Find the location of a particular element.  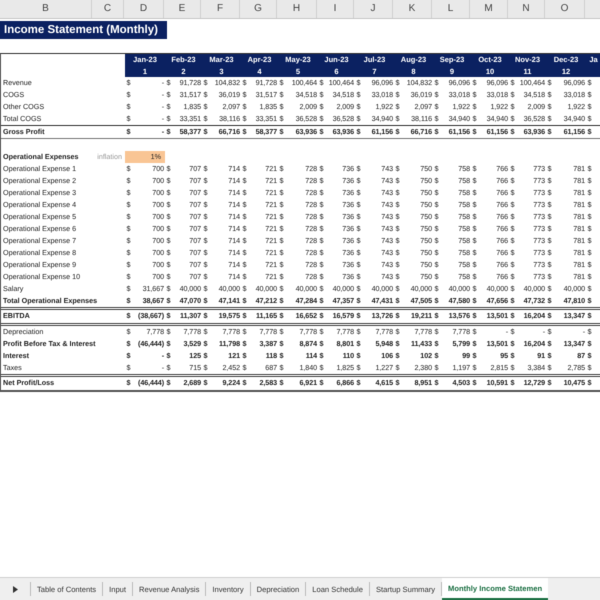

column-letter: I is located at coordinates (335, 9).